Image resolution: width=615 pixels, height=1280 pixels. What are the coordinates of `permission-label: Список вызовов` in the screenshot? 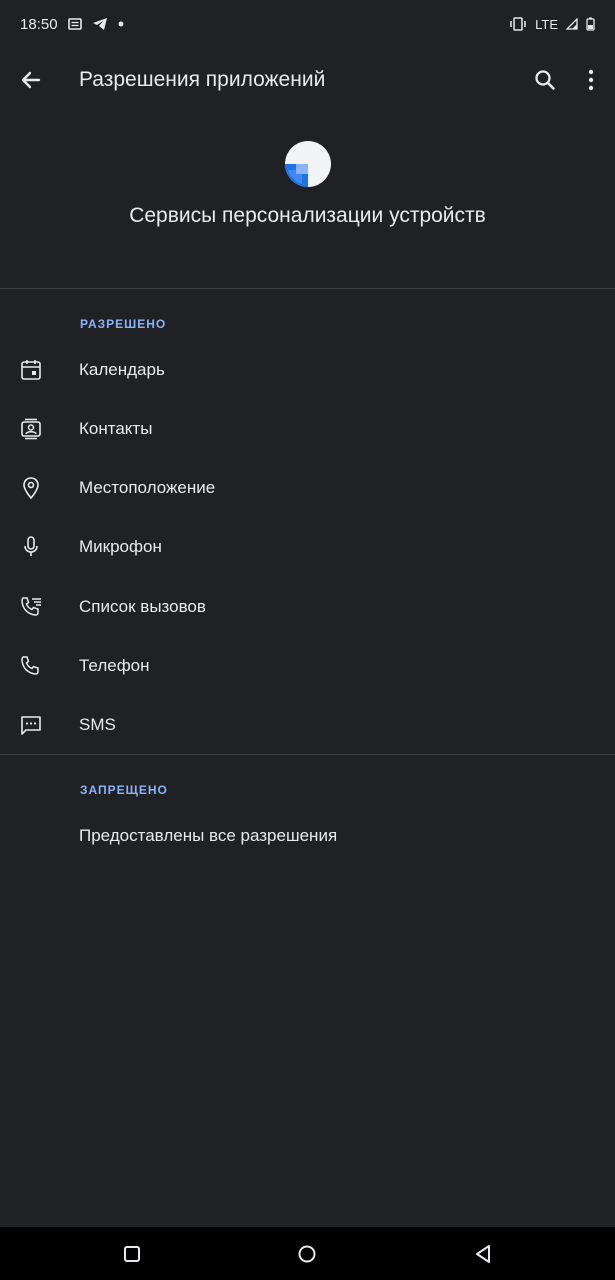 It's located at (142, 606).